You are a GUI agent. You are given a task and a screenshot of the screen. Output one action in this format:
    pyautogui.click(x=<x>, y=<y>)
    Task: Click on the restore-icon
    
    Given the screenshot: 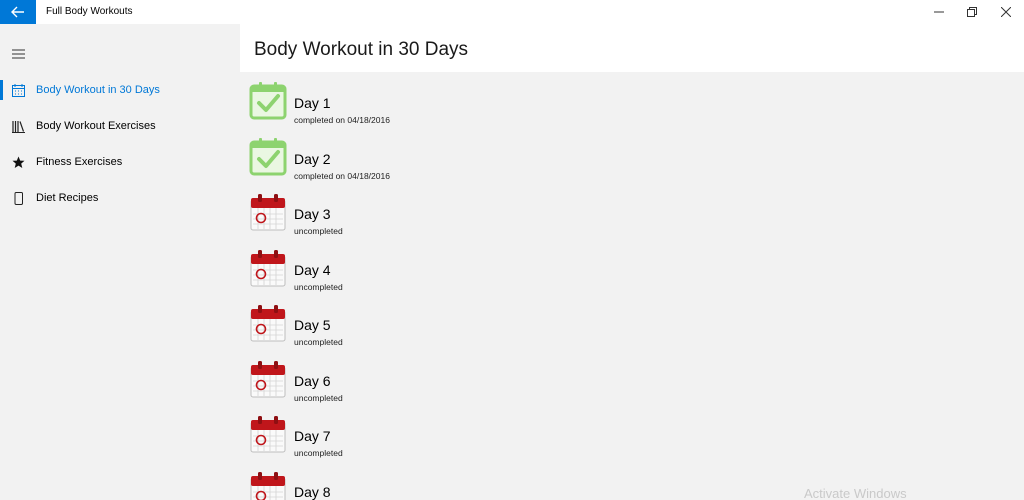 What is the action you would take?
    pyautogui.click(x=972, y=12)
    